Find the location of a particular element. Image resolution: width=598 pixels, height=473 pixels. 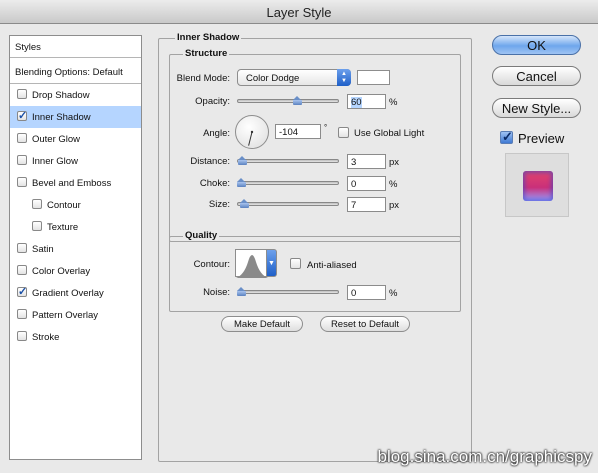

blending-options-label: Blending Options: Default is located at coordinates (69, 72).